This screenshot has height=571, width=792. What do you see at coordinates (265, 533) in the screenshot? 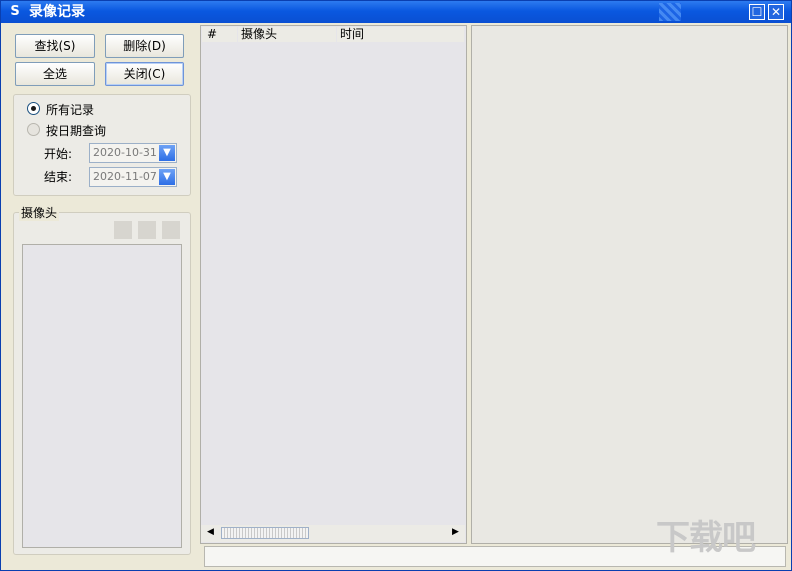
I see `scrollbar-thumb` at bounding box center [265, 533].